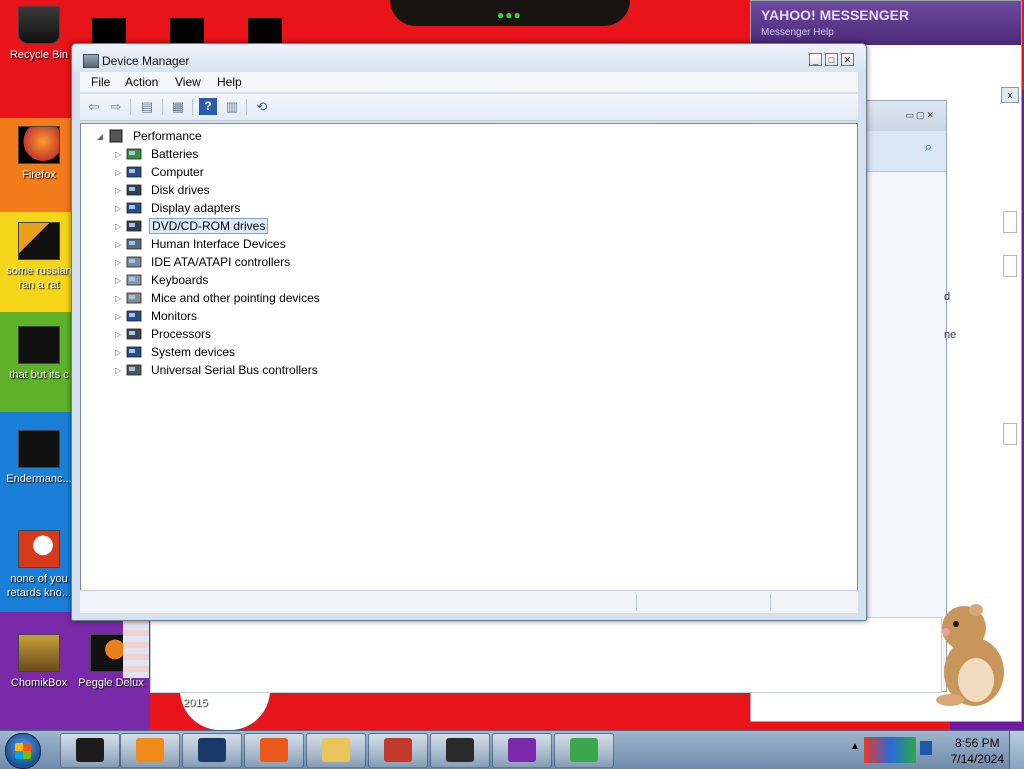  Describe the element at coordinates (209, 226) in the screenshot. I see `tree-node-label: DVD/CD-ROM drives` at that location.